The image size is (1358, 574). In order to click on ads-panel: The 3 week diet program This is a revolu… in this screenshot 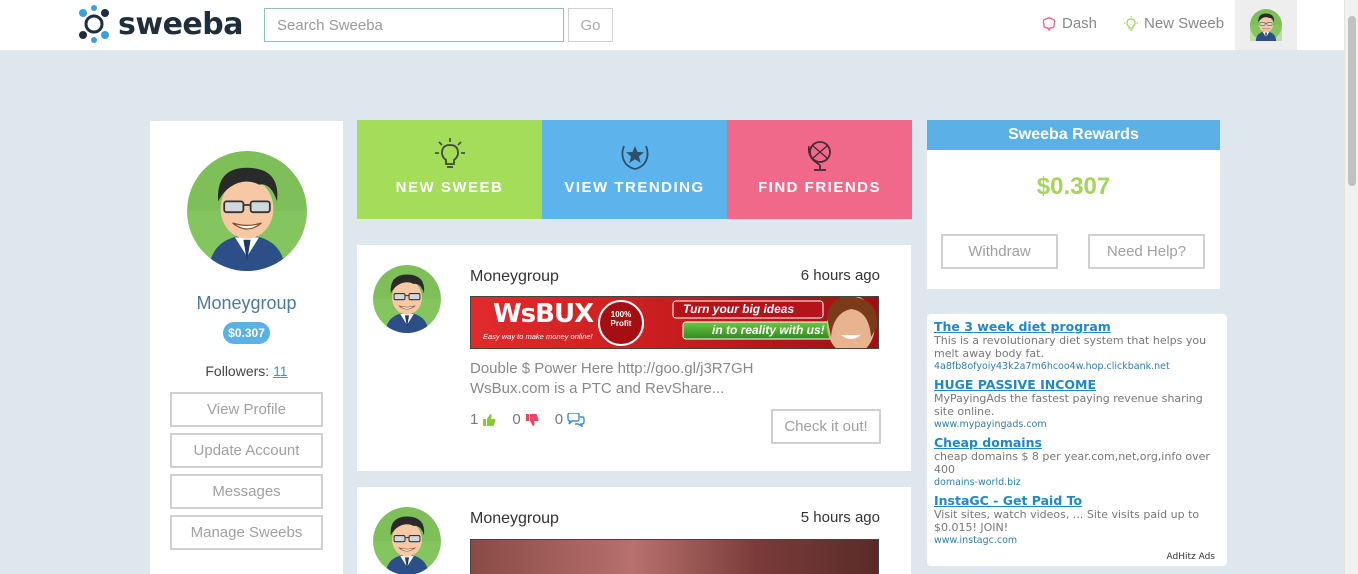, I will do `click(1077, 440)`.